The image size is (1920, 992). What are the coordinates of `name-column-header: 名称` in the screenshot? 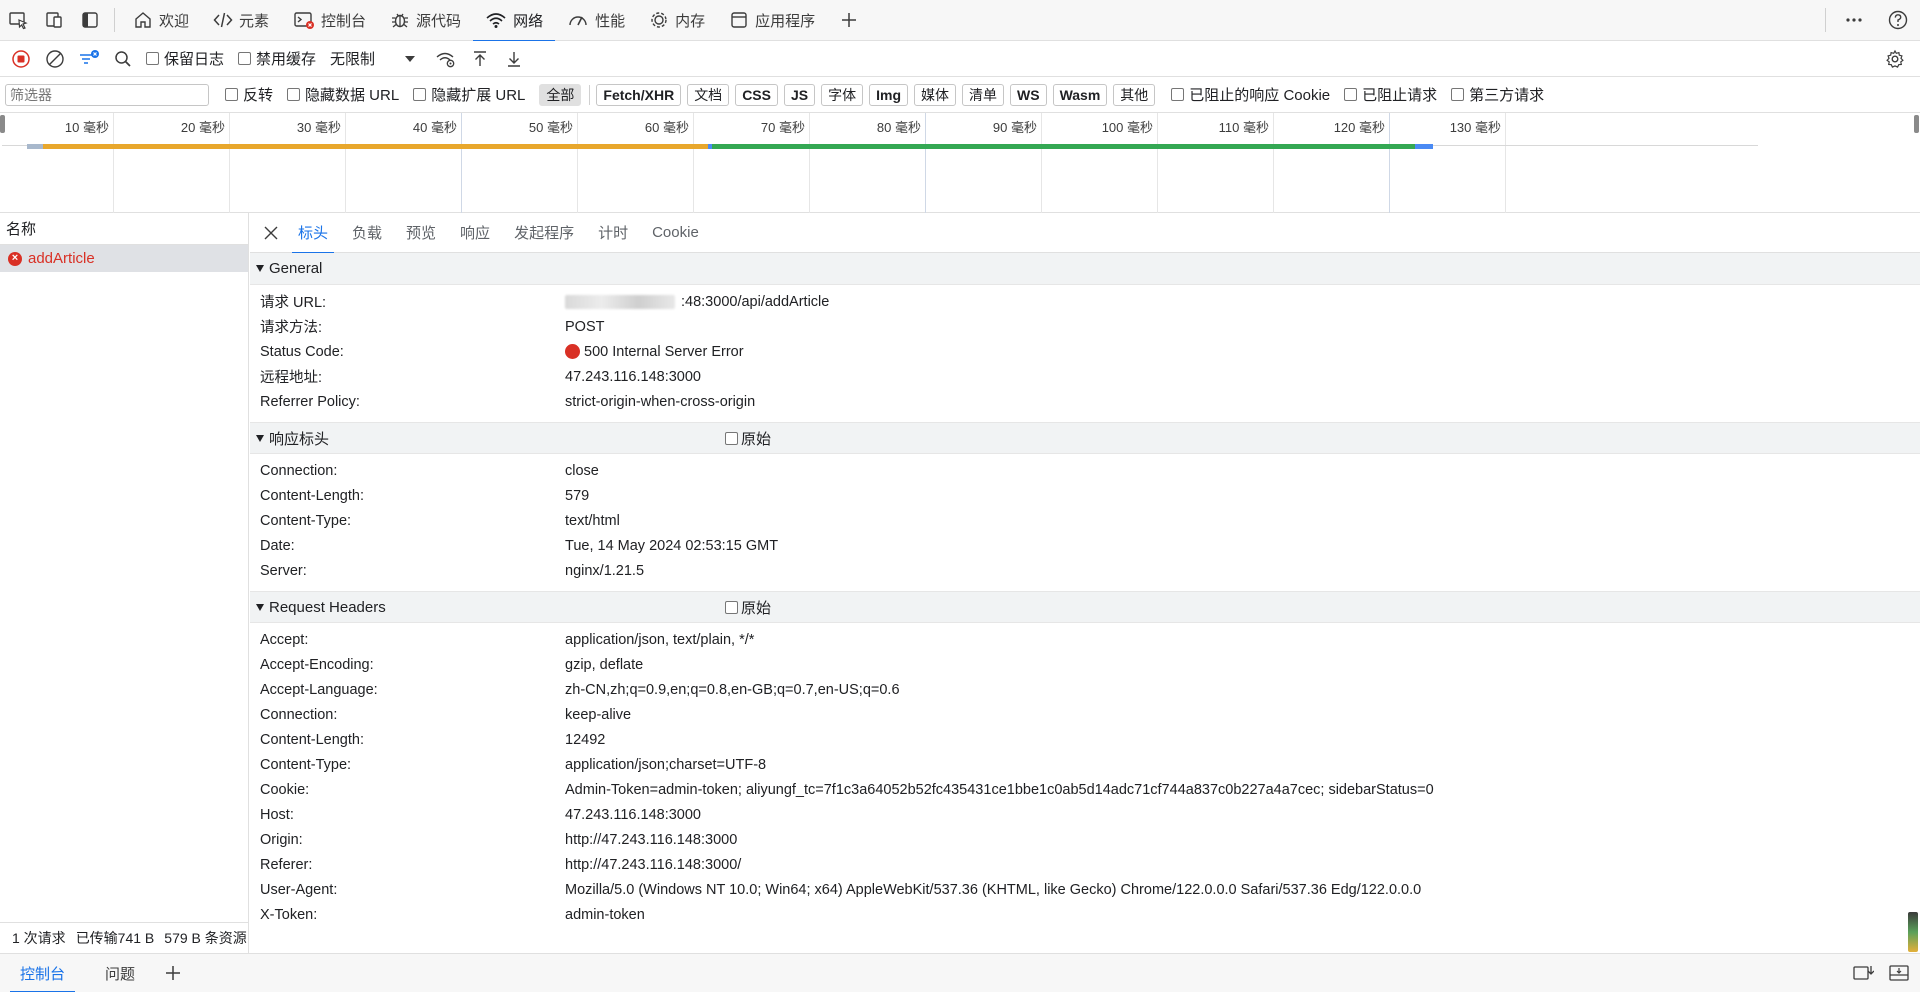 It's located at (124, 229).